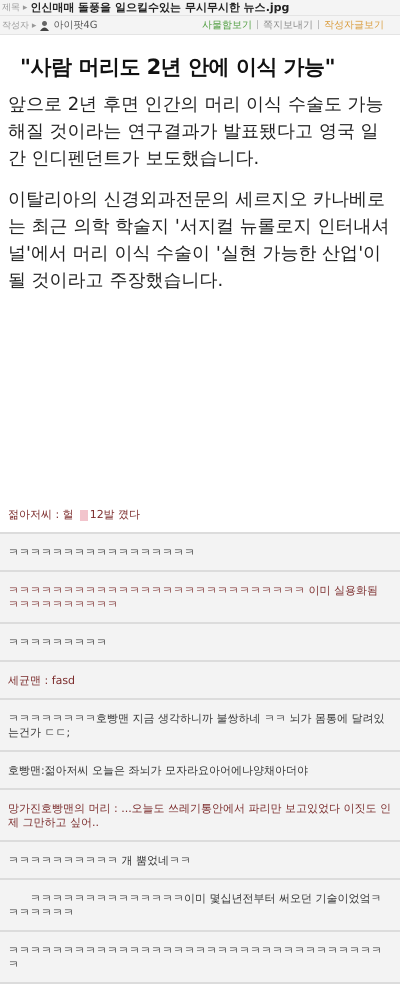  Describe the element at coordinates (101, 553) in the screenshot. I see `comment-text: ㅋㅋㅋㅋㅋㅋㅋㅋㅋㅋㅋㅋㅋㅋㅋㅋㅋ` at that location.